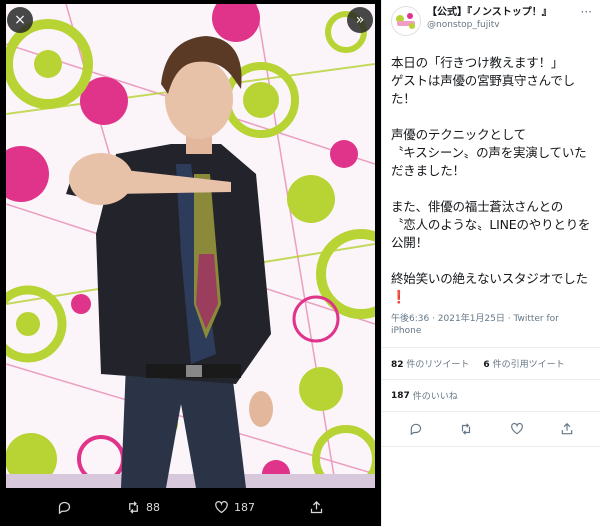 The image size is (600, 526). What do you see at coordinates (452, 319) in the screenshot?
I see `timestamp: 午後6:36 · 2021年1月25日 ·` at bounding box center [452, 319].